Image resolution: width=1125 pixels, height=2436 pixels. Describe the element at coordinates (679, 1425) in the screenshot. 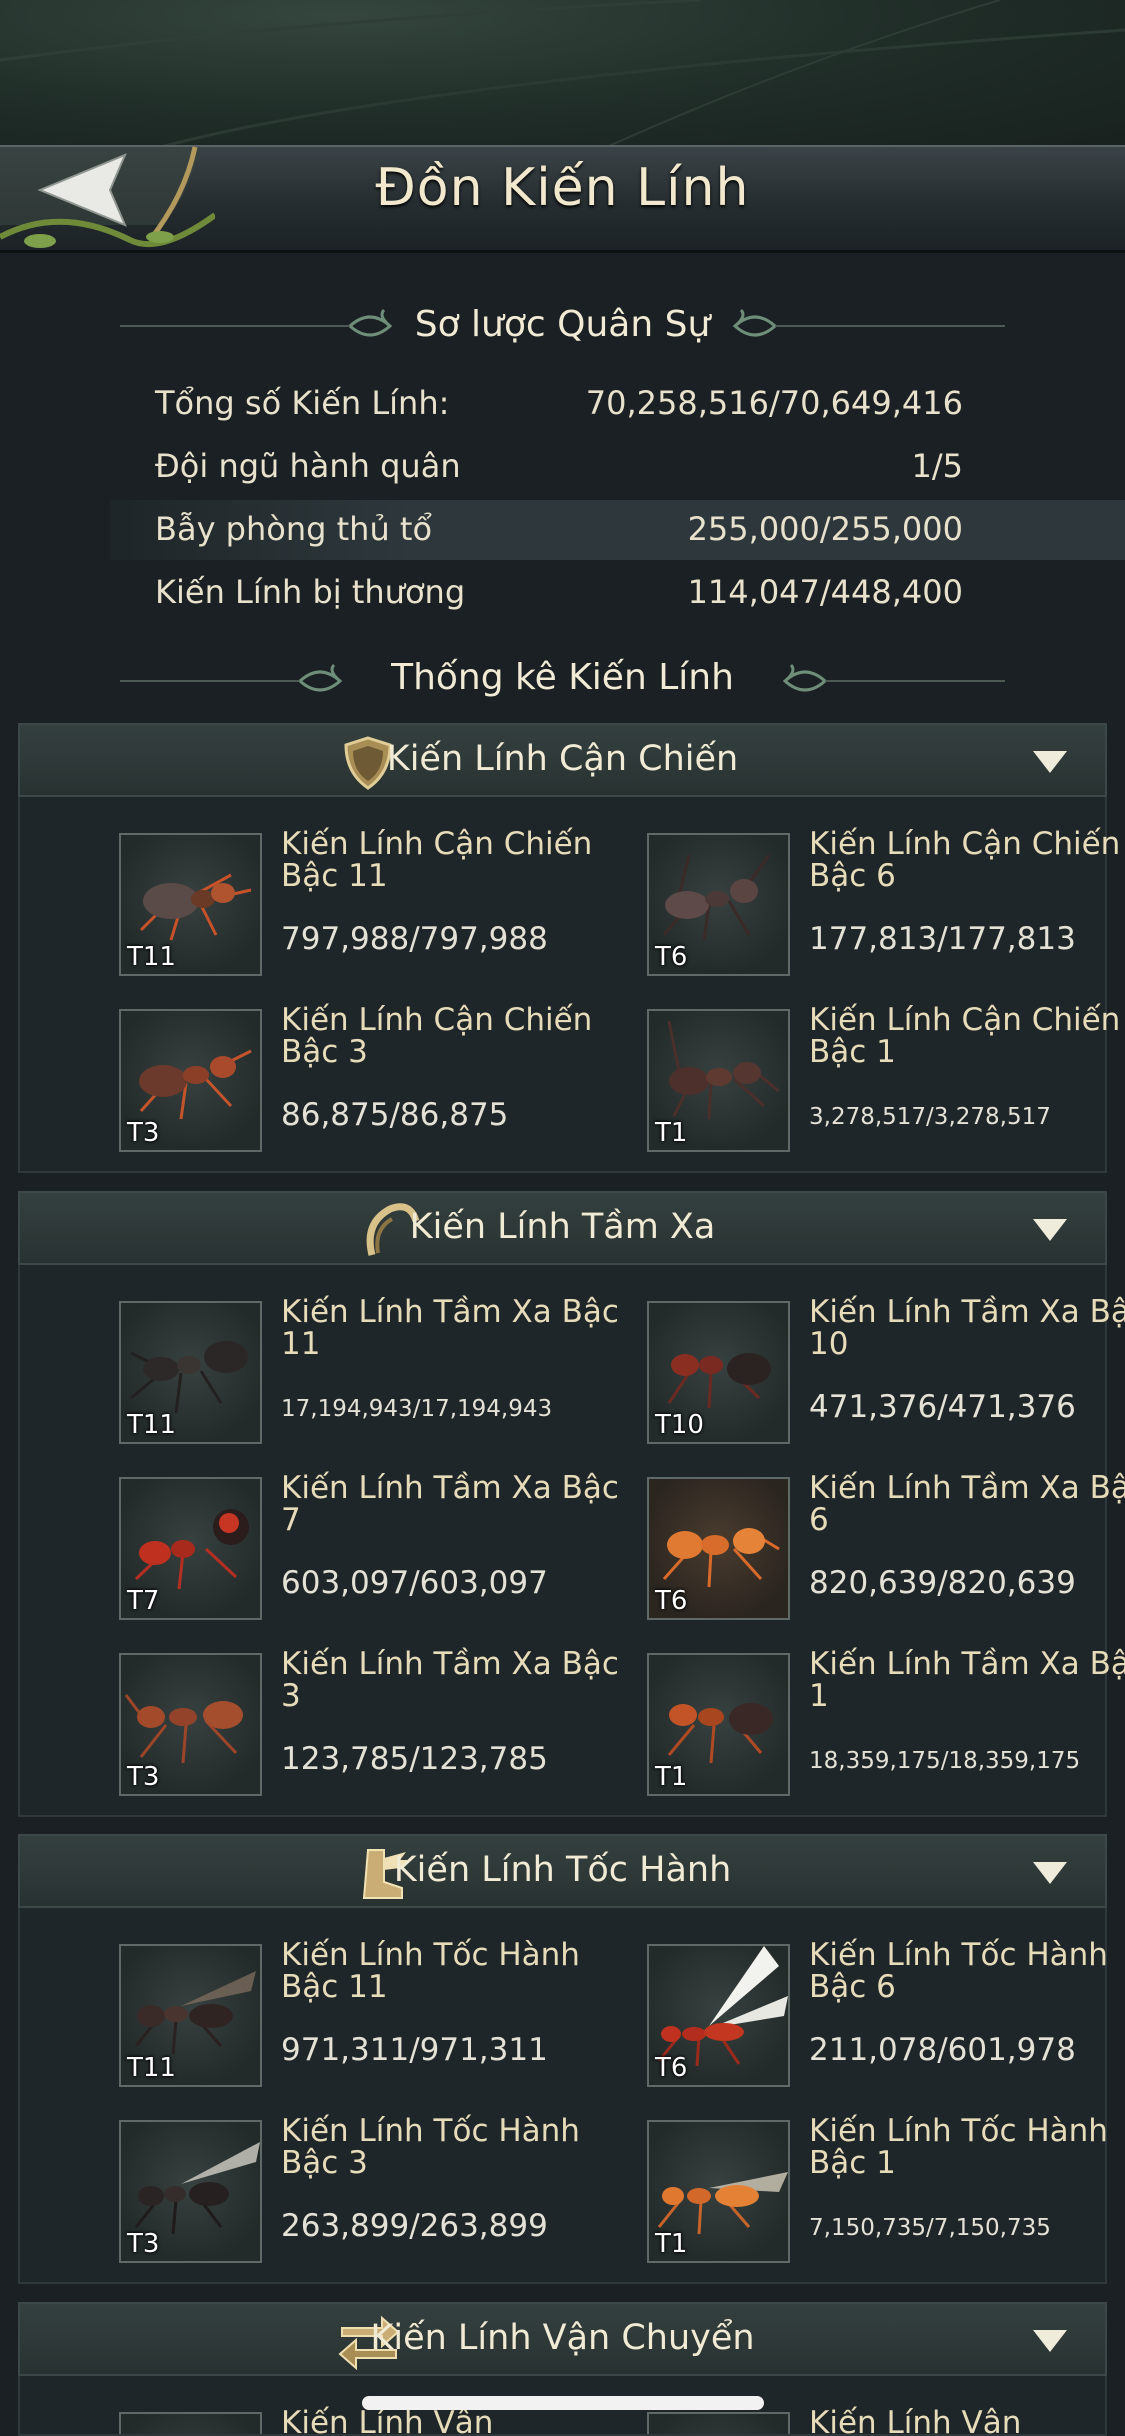

I see `tier-label: T10` at that location.